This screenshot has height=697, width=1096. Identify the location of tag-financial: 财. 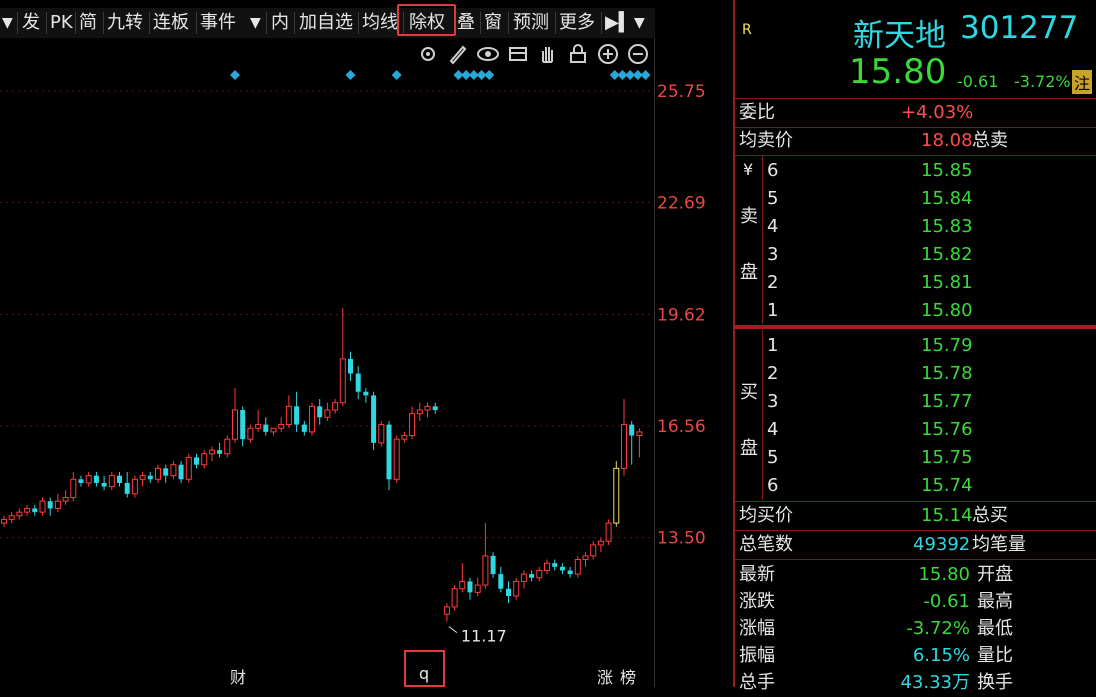
(238, 676).